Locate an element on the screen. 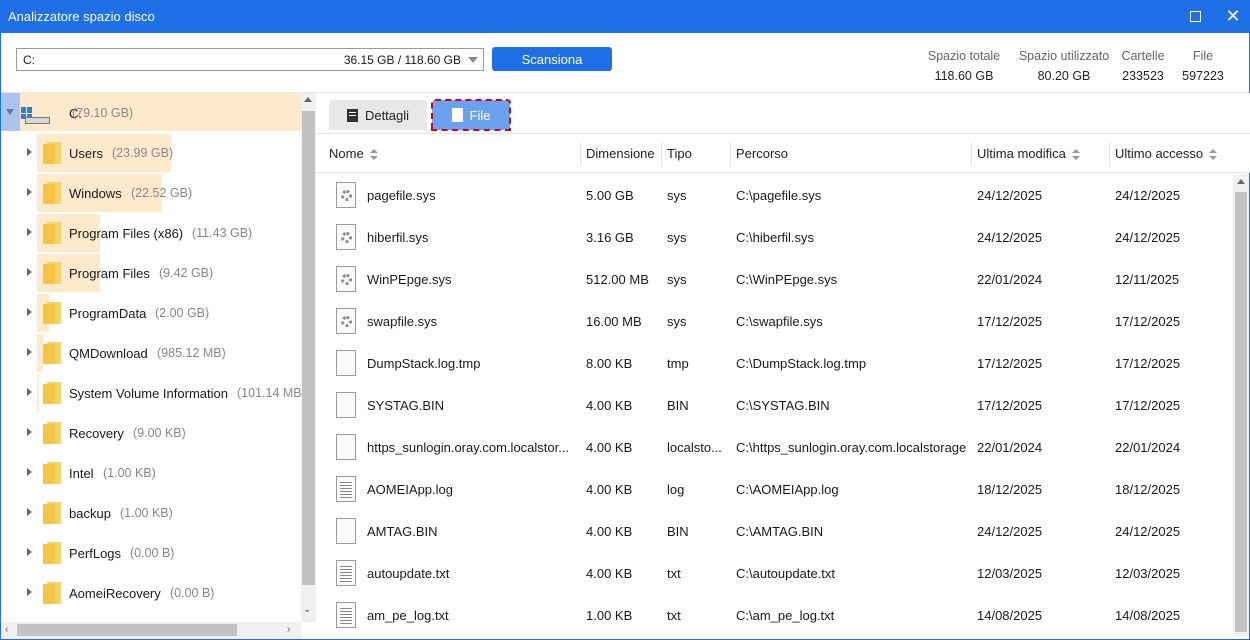 This screenshot has width=1250, height=640. tree-expander is located at coordinates (10, 112).